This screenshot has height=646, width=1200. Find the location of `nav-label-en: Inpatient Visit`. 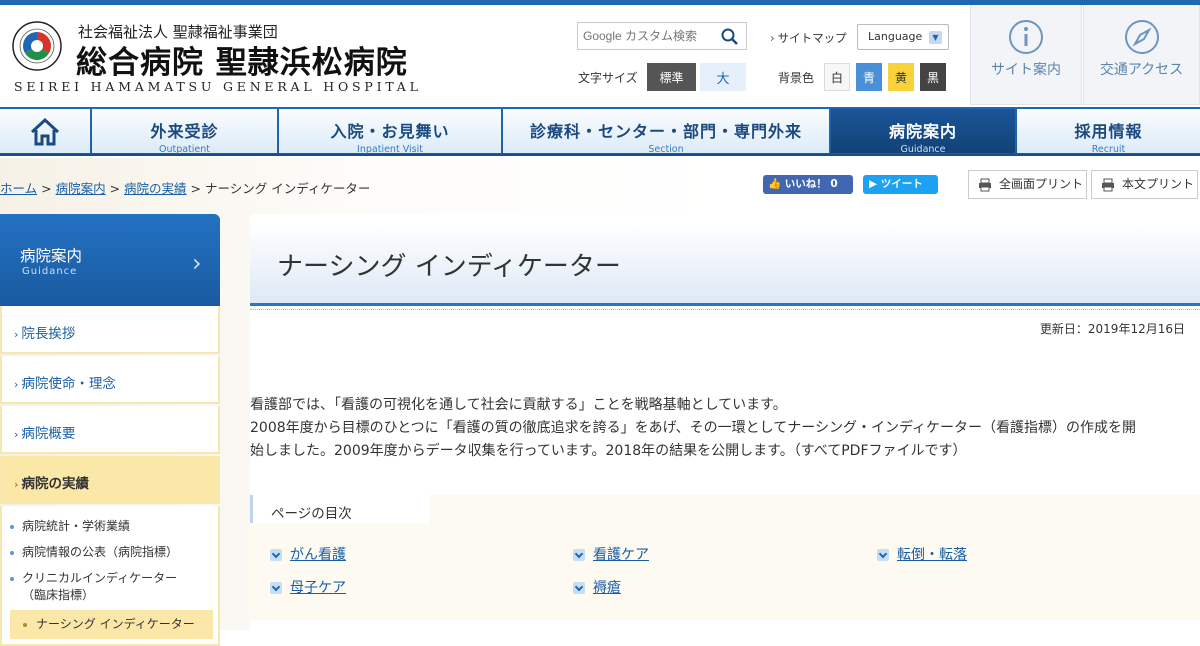

nav-label-en: Inpatient Visit is located at coordinates (390, 149).